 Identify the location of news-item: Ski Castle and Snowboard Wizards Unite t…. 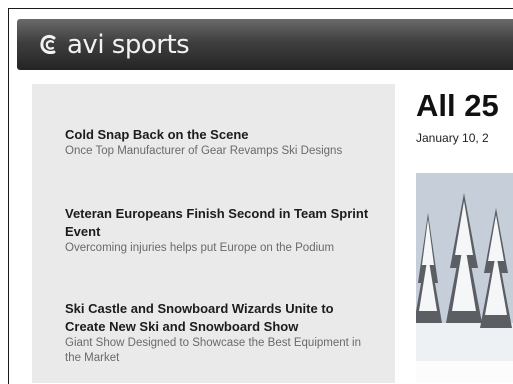
(220, 333).